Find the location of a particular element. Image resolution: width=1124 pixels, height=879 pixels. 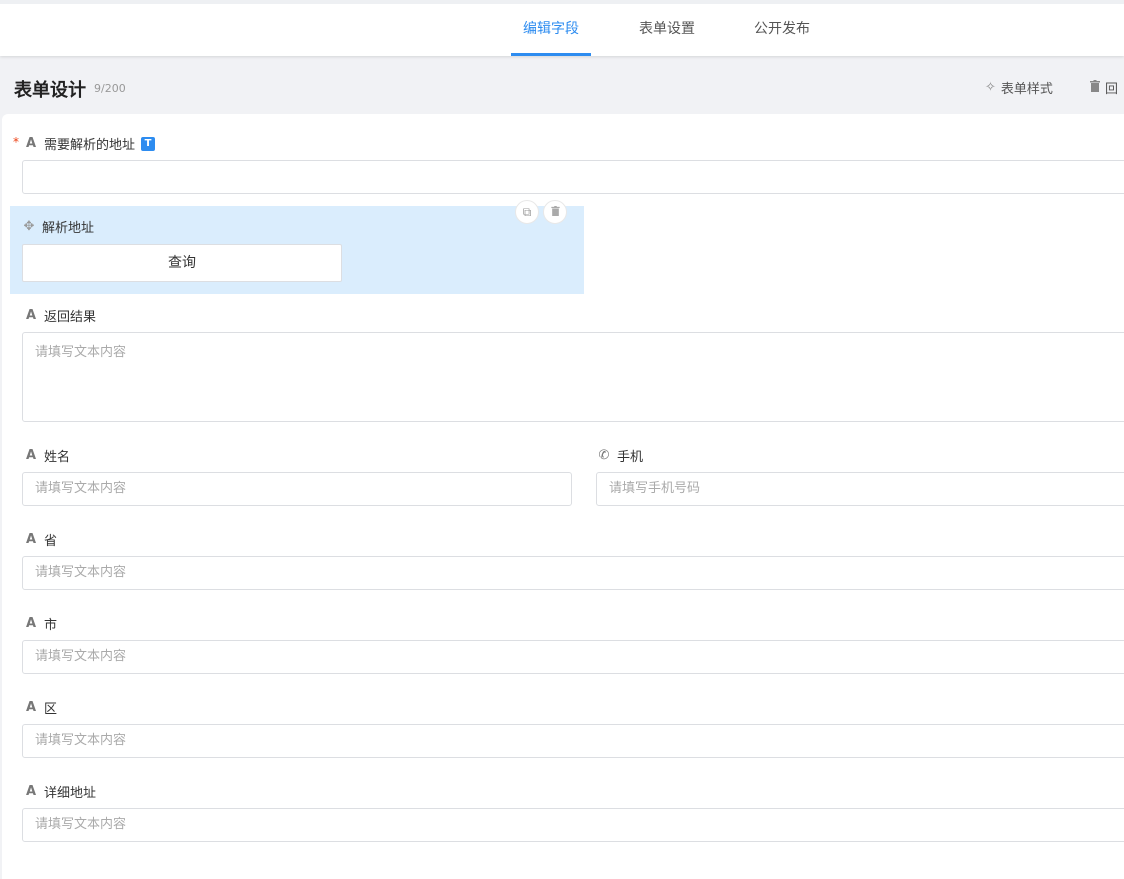

text-type-badge: T is located at coordinates (148, 143).